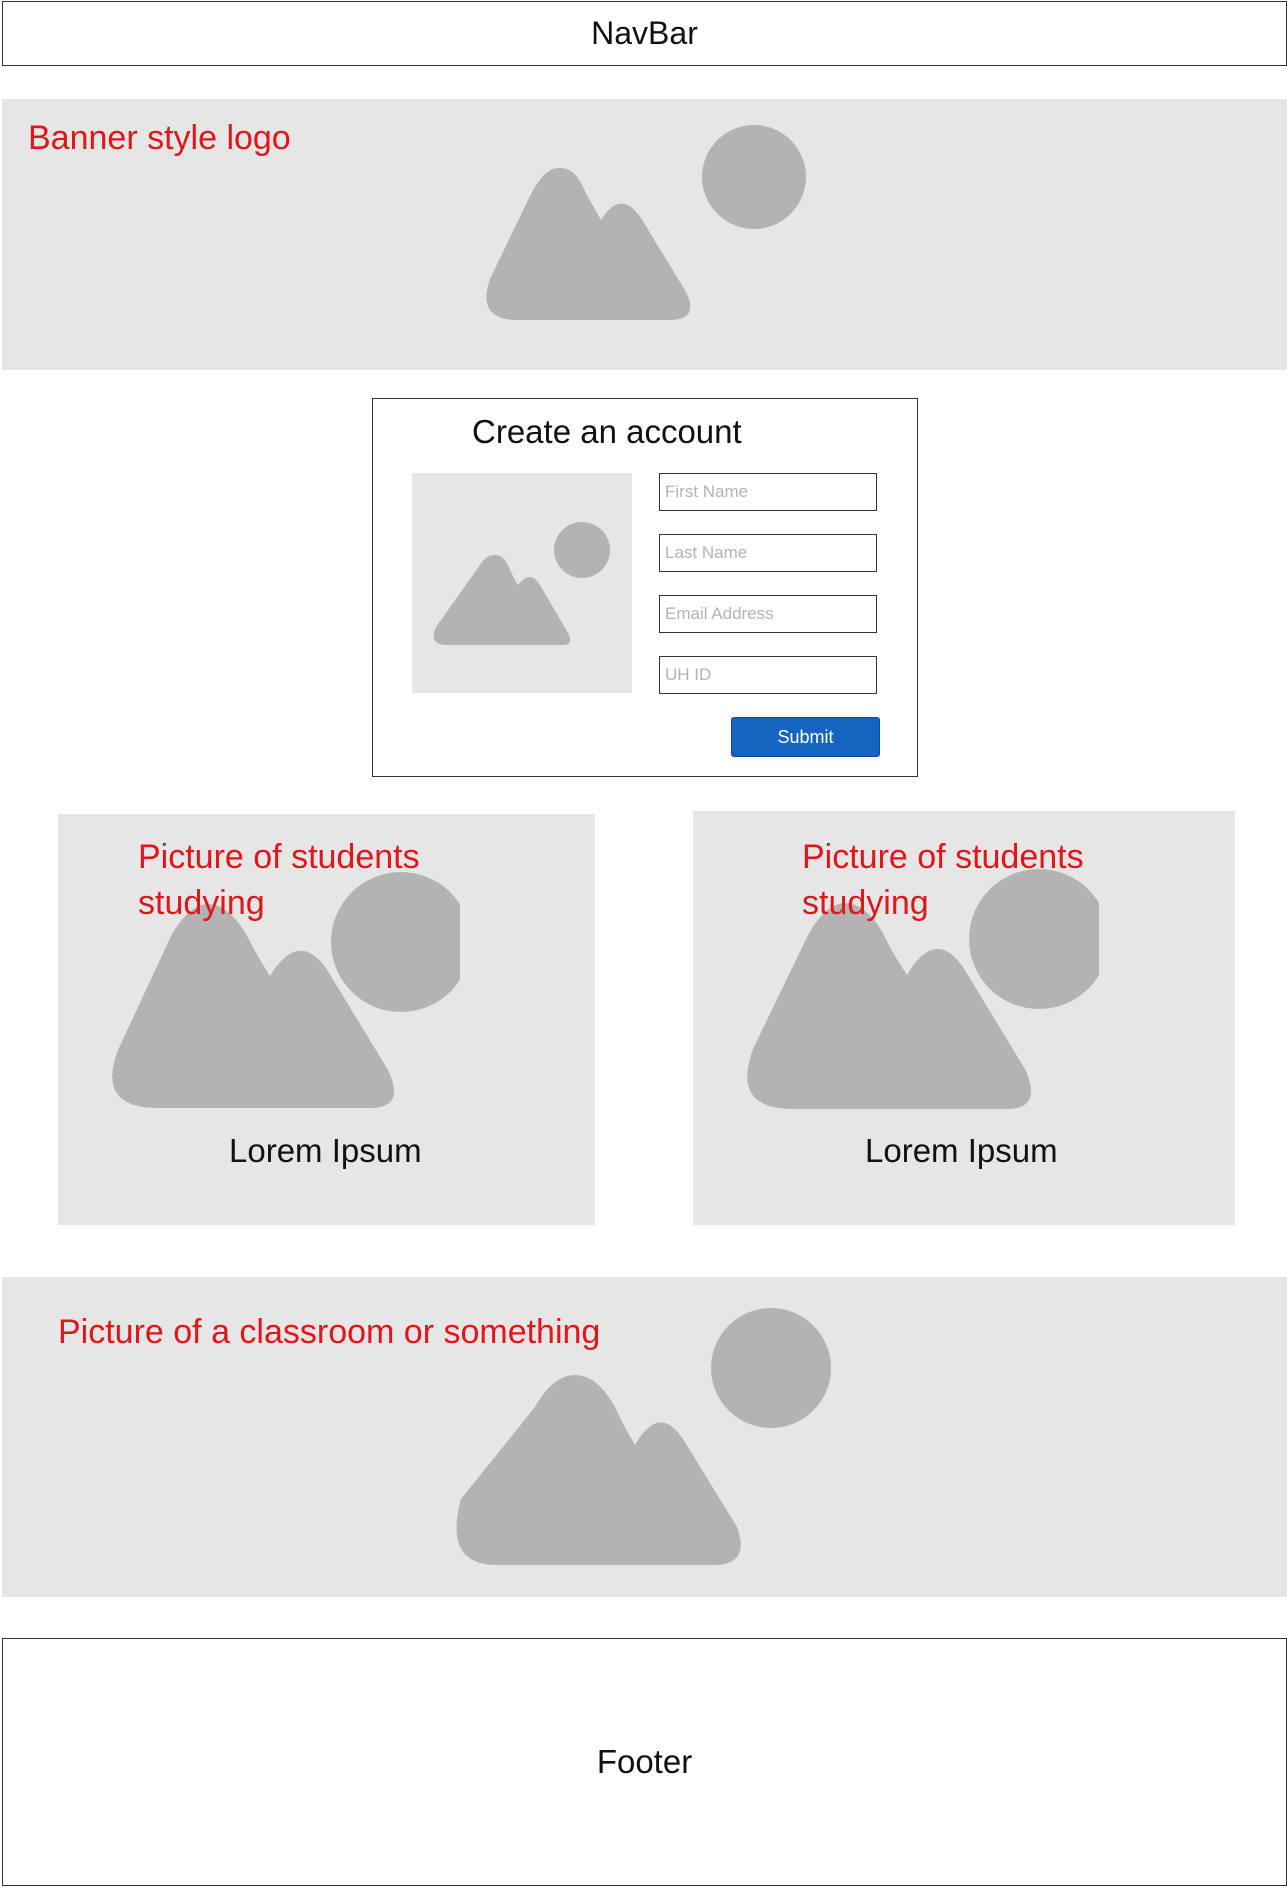 The width and height of the screenshot is (1287, 1888). I want to click on footer-label: Footer, so click(644, 1761).